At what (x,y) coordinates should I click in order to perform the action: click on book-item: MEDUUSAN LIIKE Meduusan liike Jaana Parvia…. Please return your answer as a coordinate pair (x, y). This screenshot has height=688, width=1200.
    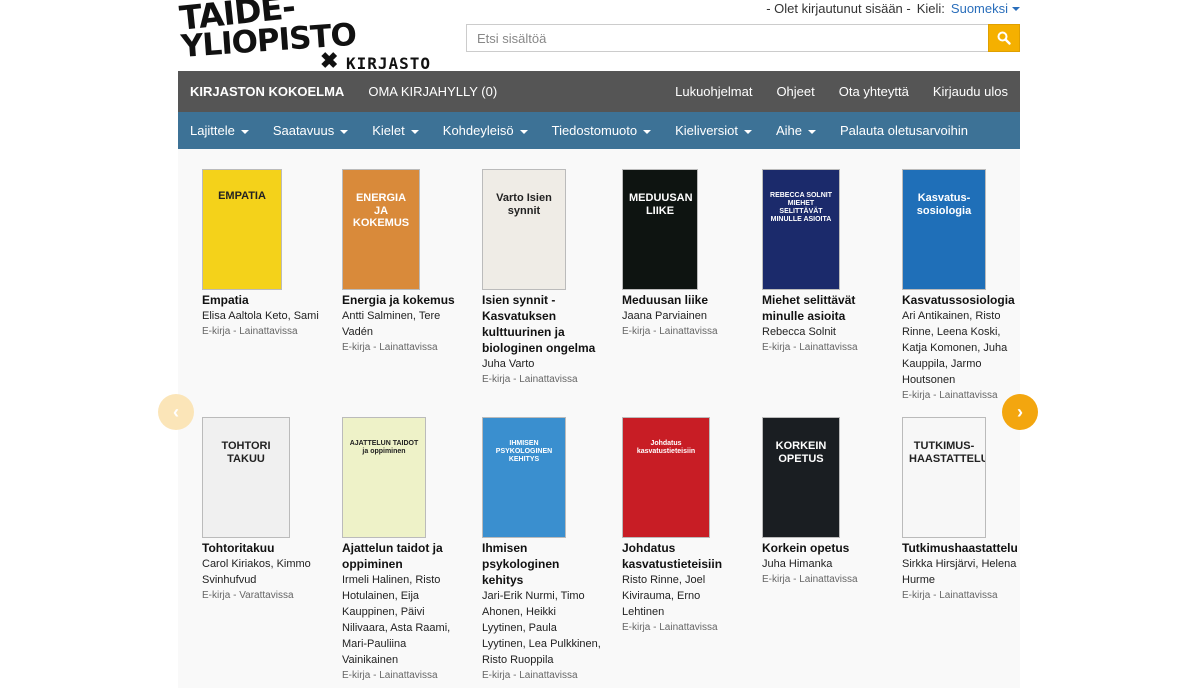
    Looking at the image, I should click on (682, 254).